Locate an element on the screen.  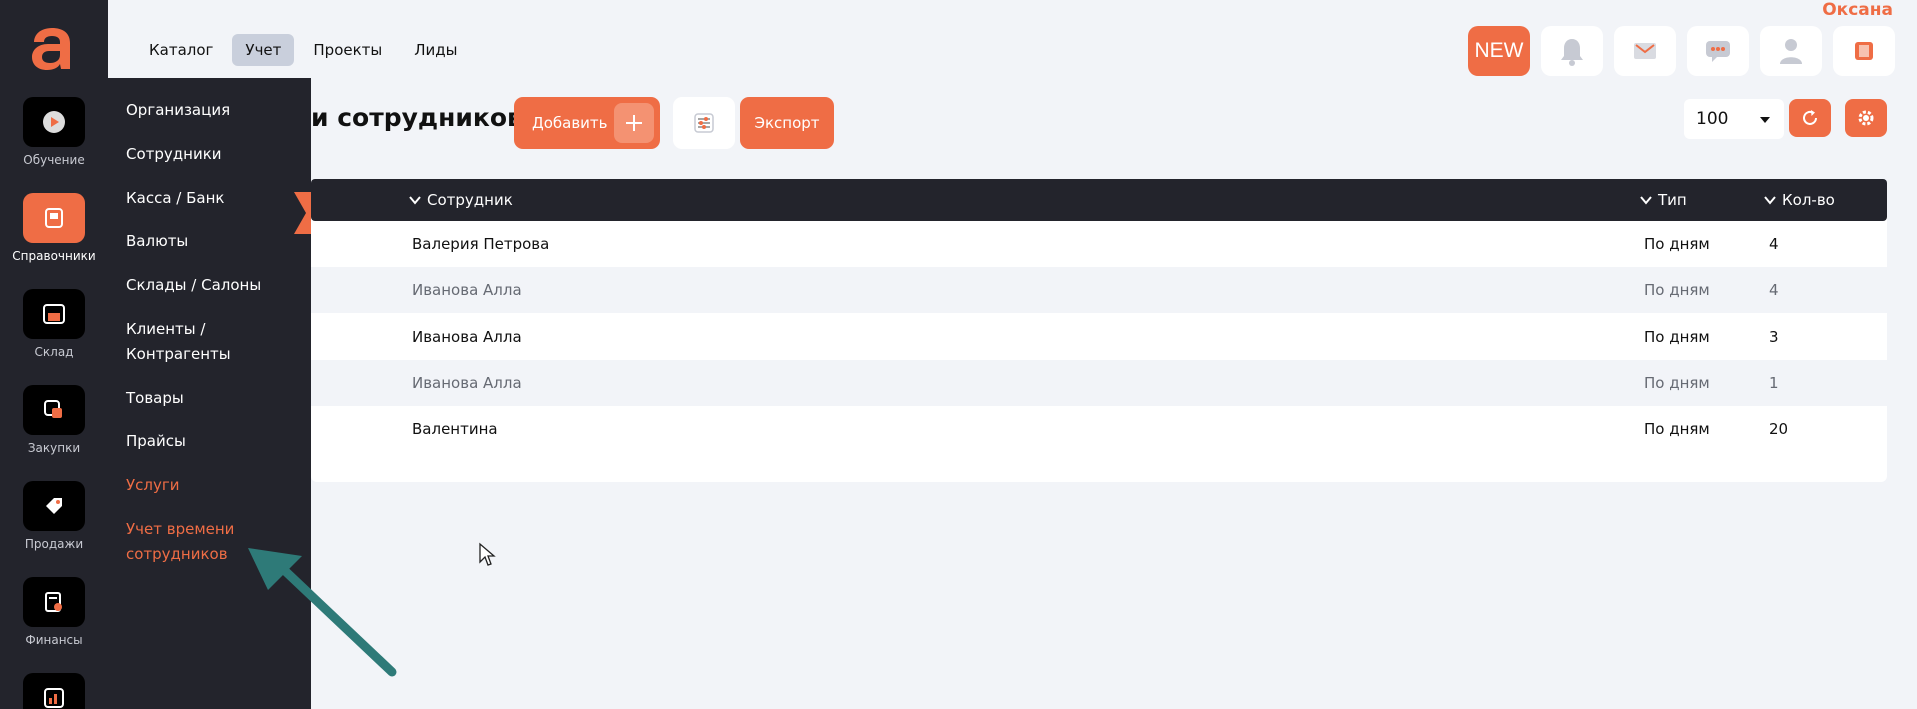
rail-item-directories: Справочники is located at coordinates (54, 228).